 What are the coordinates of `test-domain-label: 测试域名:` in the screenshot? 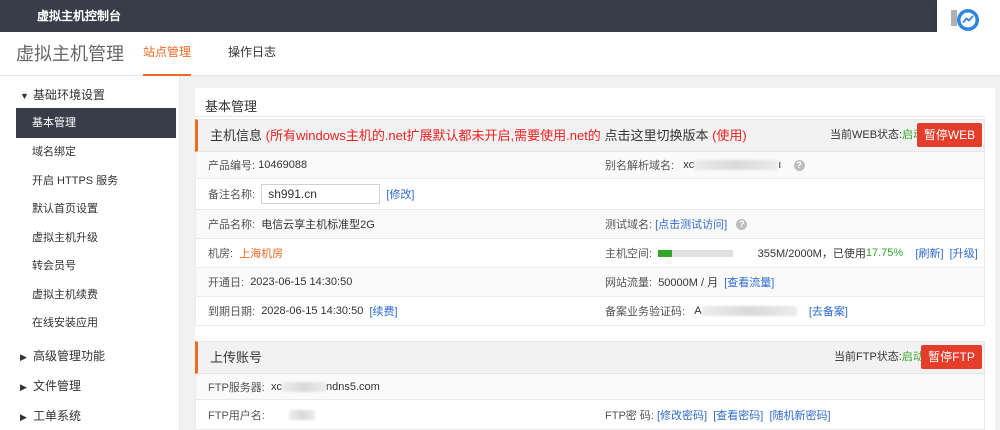 It's located at (629, 225).